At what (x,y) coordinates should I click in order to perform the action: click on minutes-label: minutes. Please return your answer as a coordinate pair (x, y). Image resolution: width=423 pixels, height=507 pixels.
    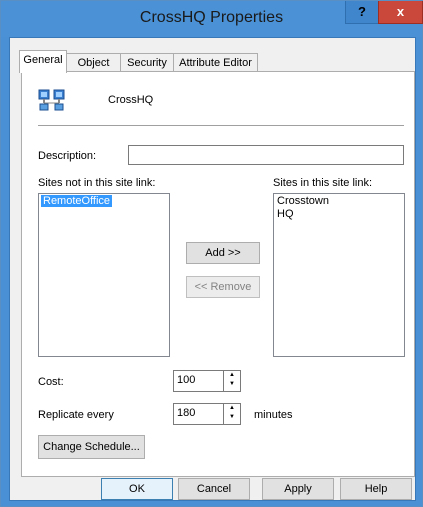
    Looking at the image, I should click on (273, 415).